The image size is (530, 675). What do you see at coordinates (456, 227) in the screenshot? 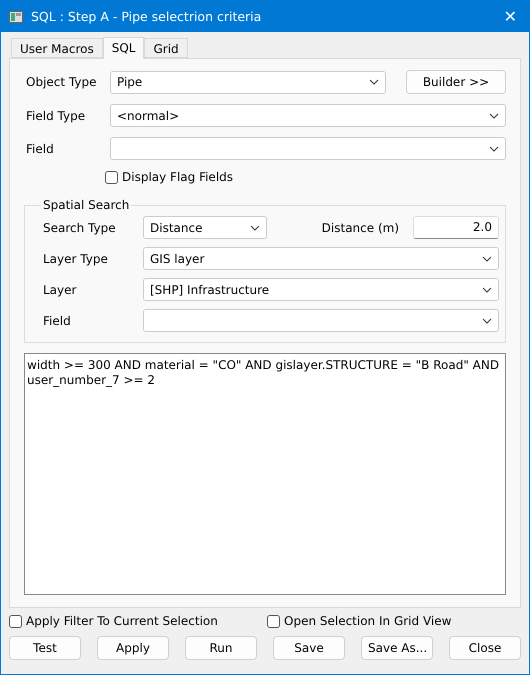
I see `distance-field: 2.0` at bounding box center [456, 227].